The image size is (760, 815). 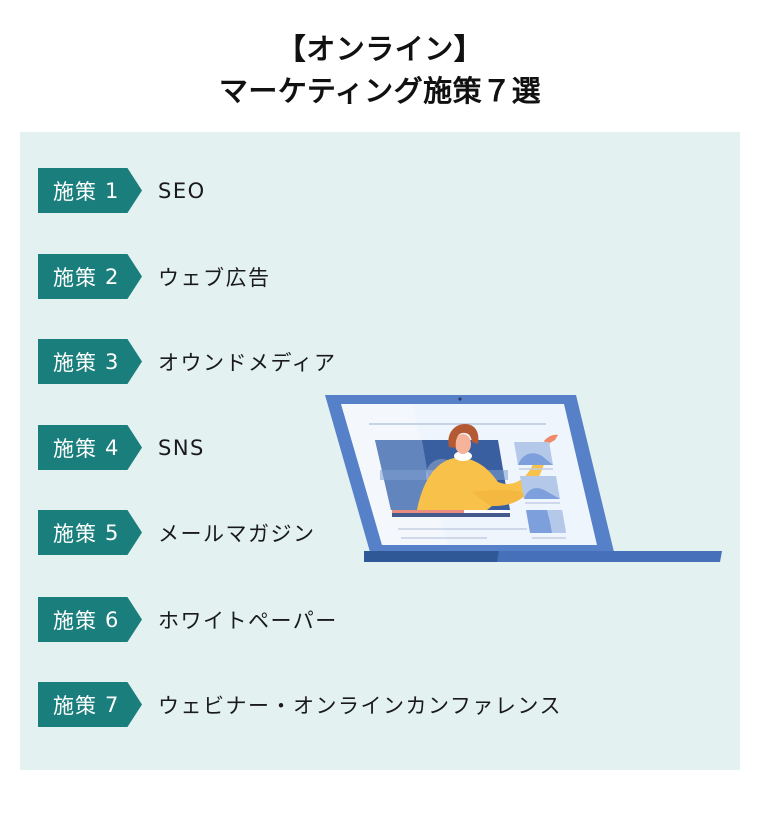 What do you see at coordinates (214, 277) in the screenshot?
I see `measure-label: ウェブ広告` at bounding box center [214, 277].